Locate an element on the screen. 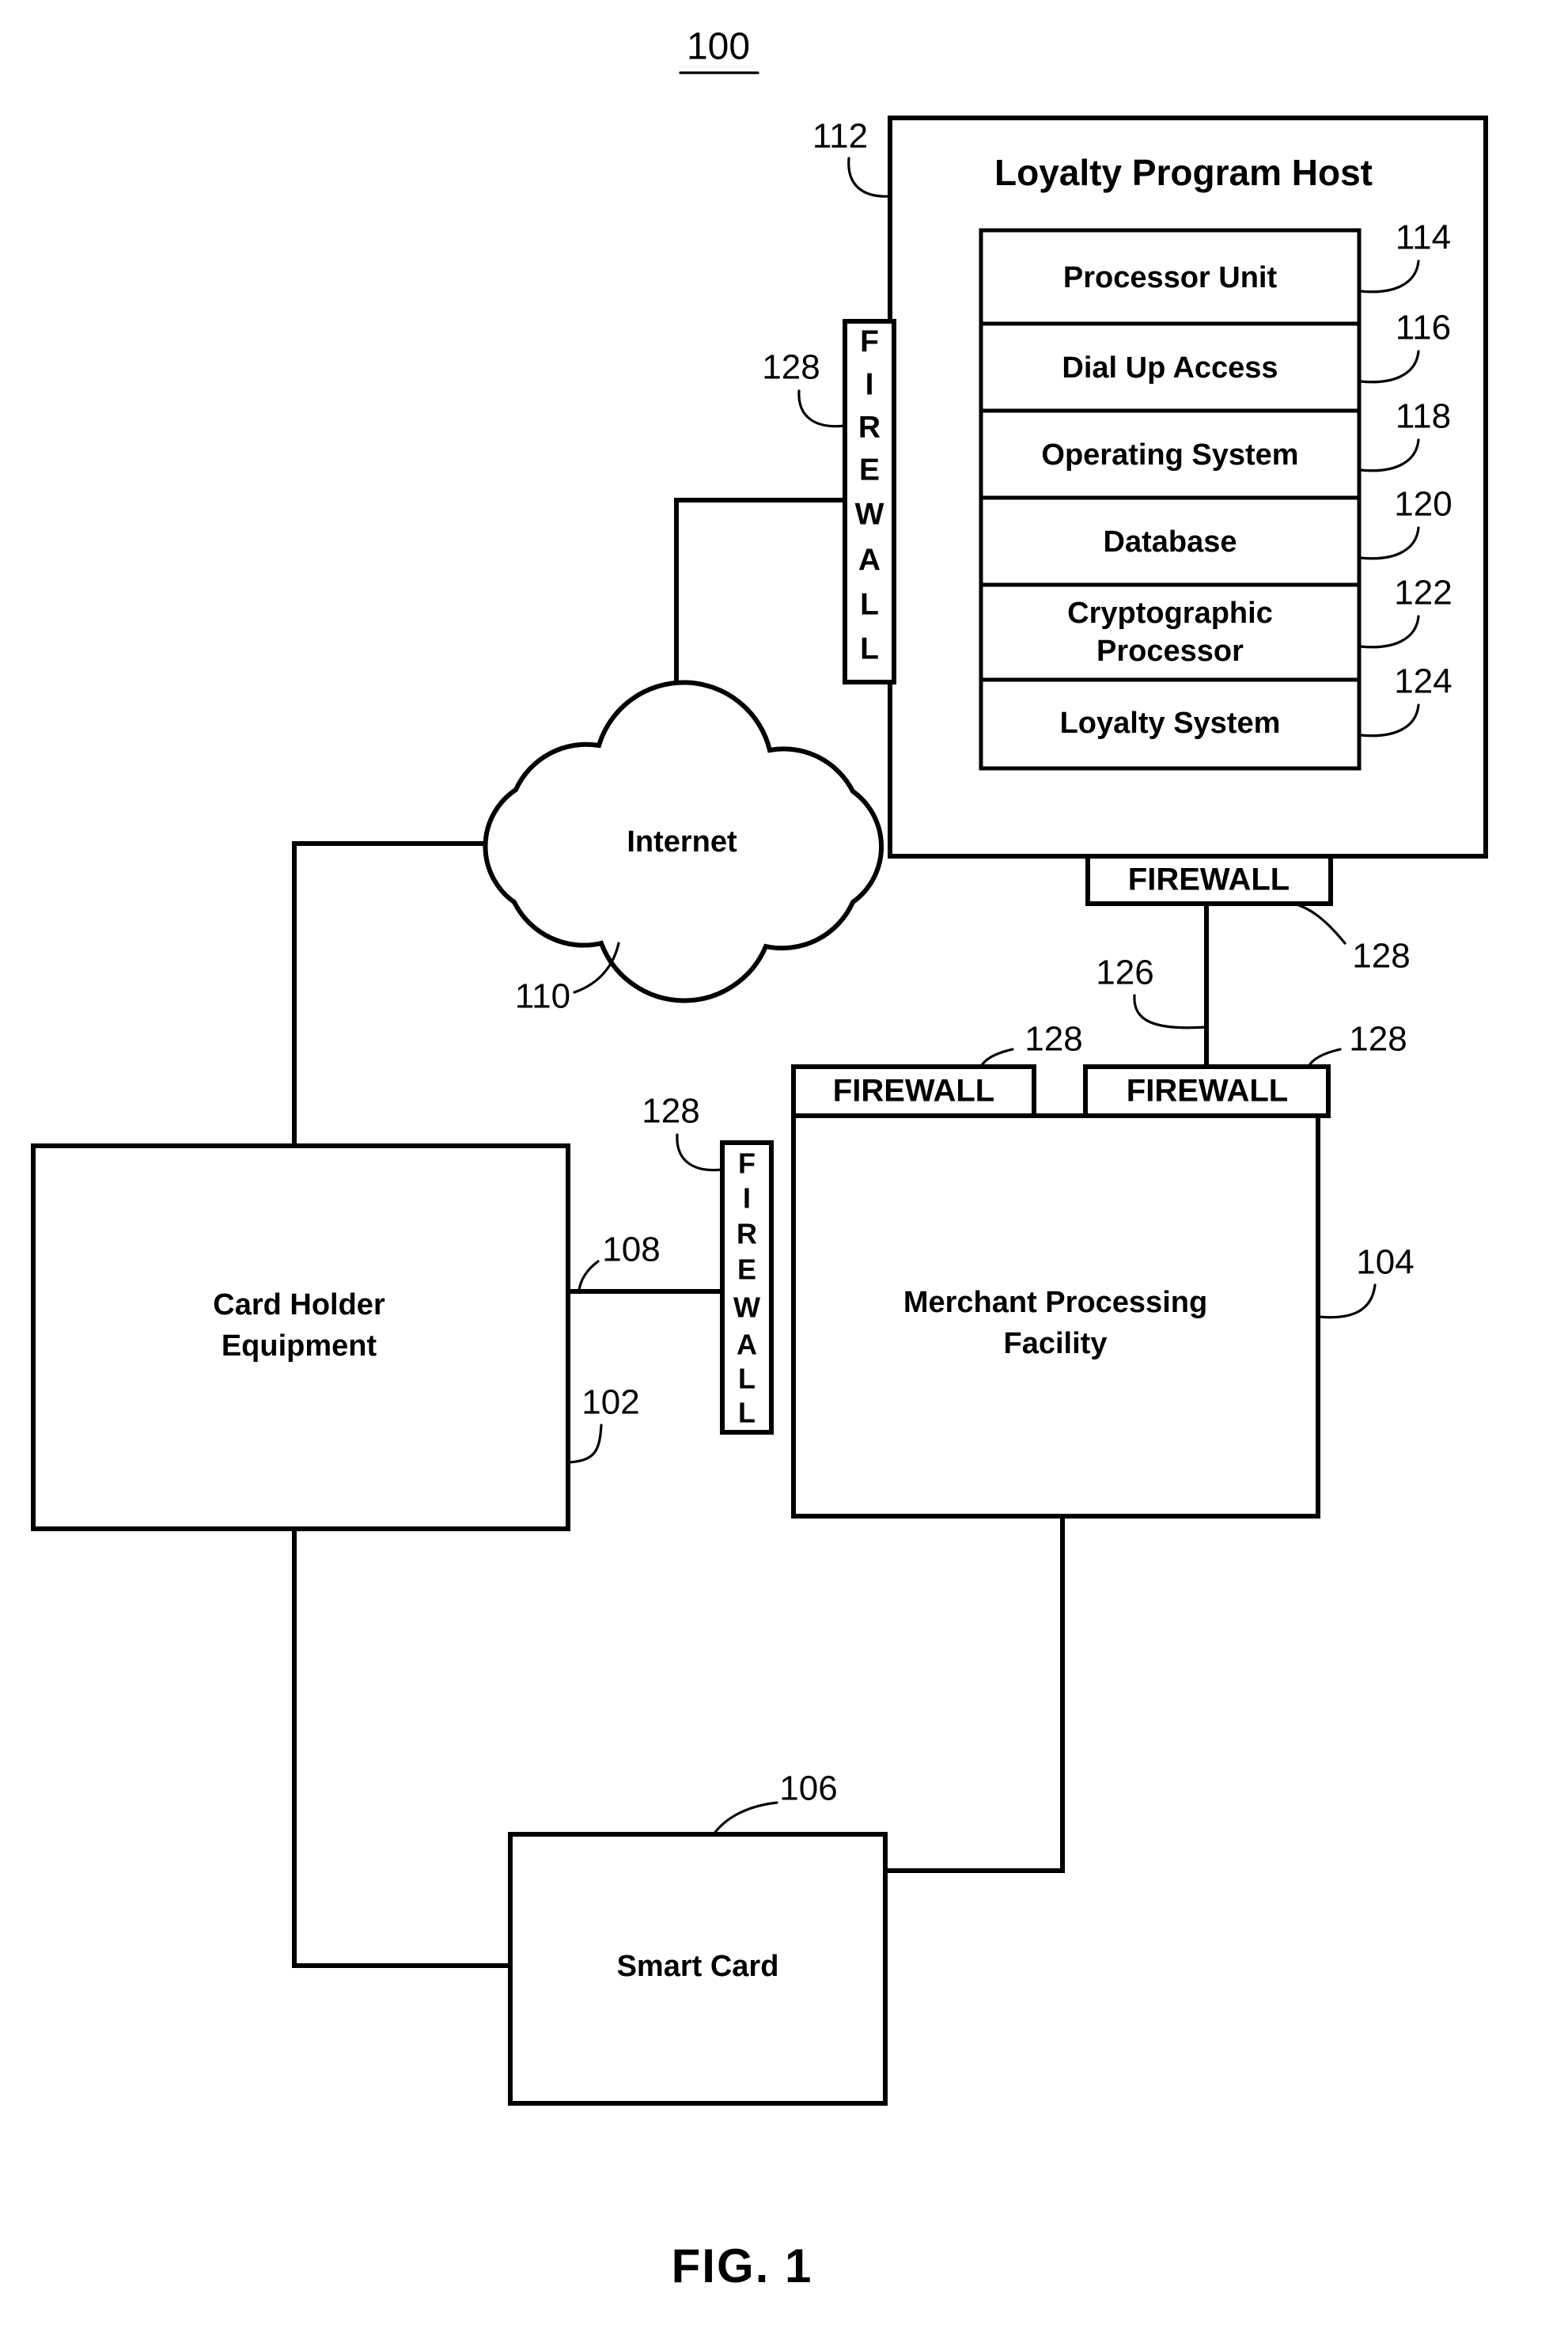 The image size is (1568, 2332). ref-102-leader is located at coordinates (584, 1444).